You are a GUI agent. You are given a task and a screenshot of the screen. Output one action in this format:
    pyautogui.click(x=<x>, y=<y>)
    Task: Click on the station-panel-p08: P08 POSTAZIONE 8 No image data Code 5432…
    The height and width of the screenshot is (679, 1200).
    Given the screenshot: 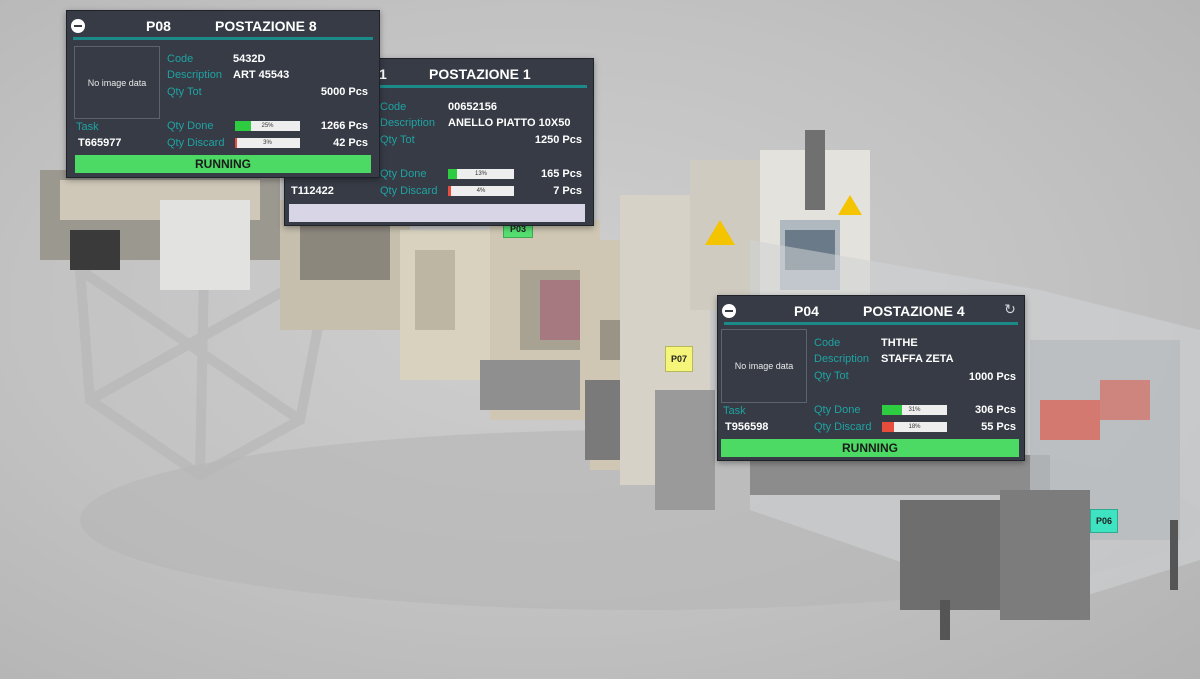 What is the action you would take?
    pyautogui.click(x=223, y=94)
    